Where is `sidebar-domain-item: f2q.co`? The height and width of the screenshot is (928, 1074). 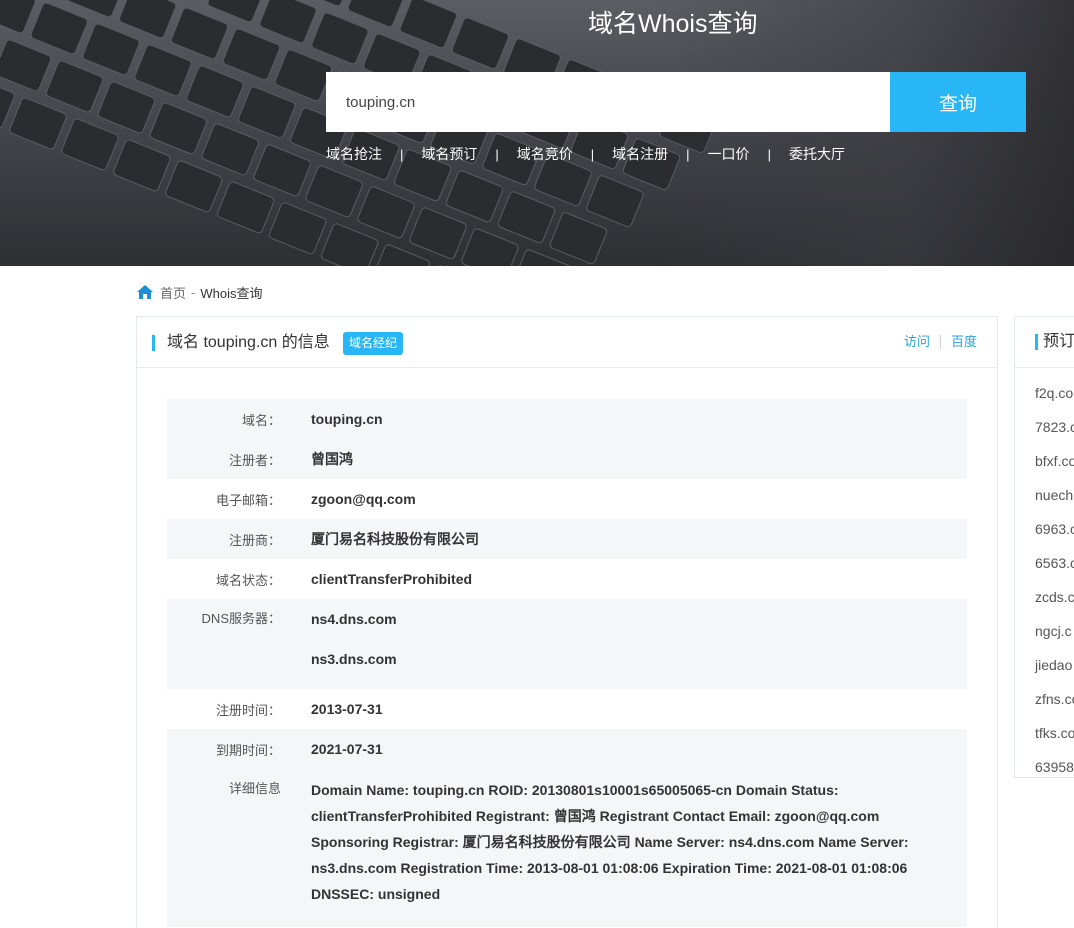
sidebar-domain-item: f2q.co is located at coordinates (1044, 393).